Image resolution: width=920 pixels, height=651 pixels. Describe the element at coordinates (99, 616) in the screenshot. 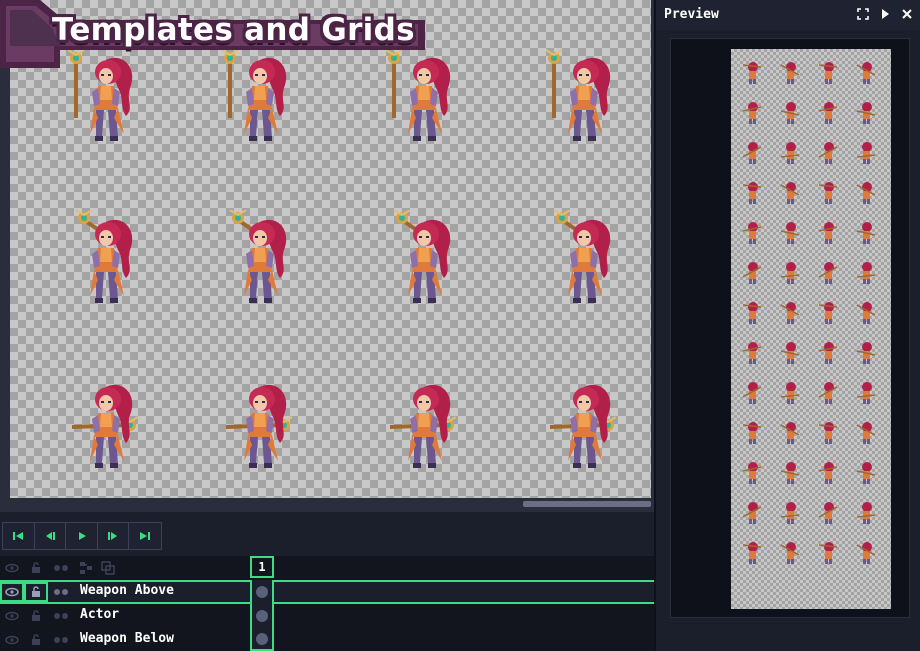

I see `layer-name: Actor` at that location.